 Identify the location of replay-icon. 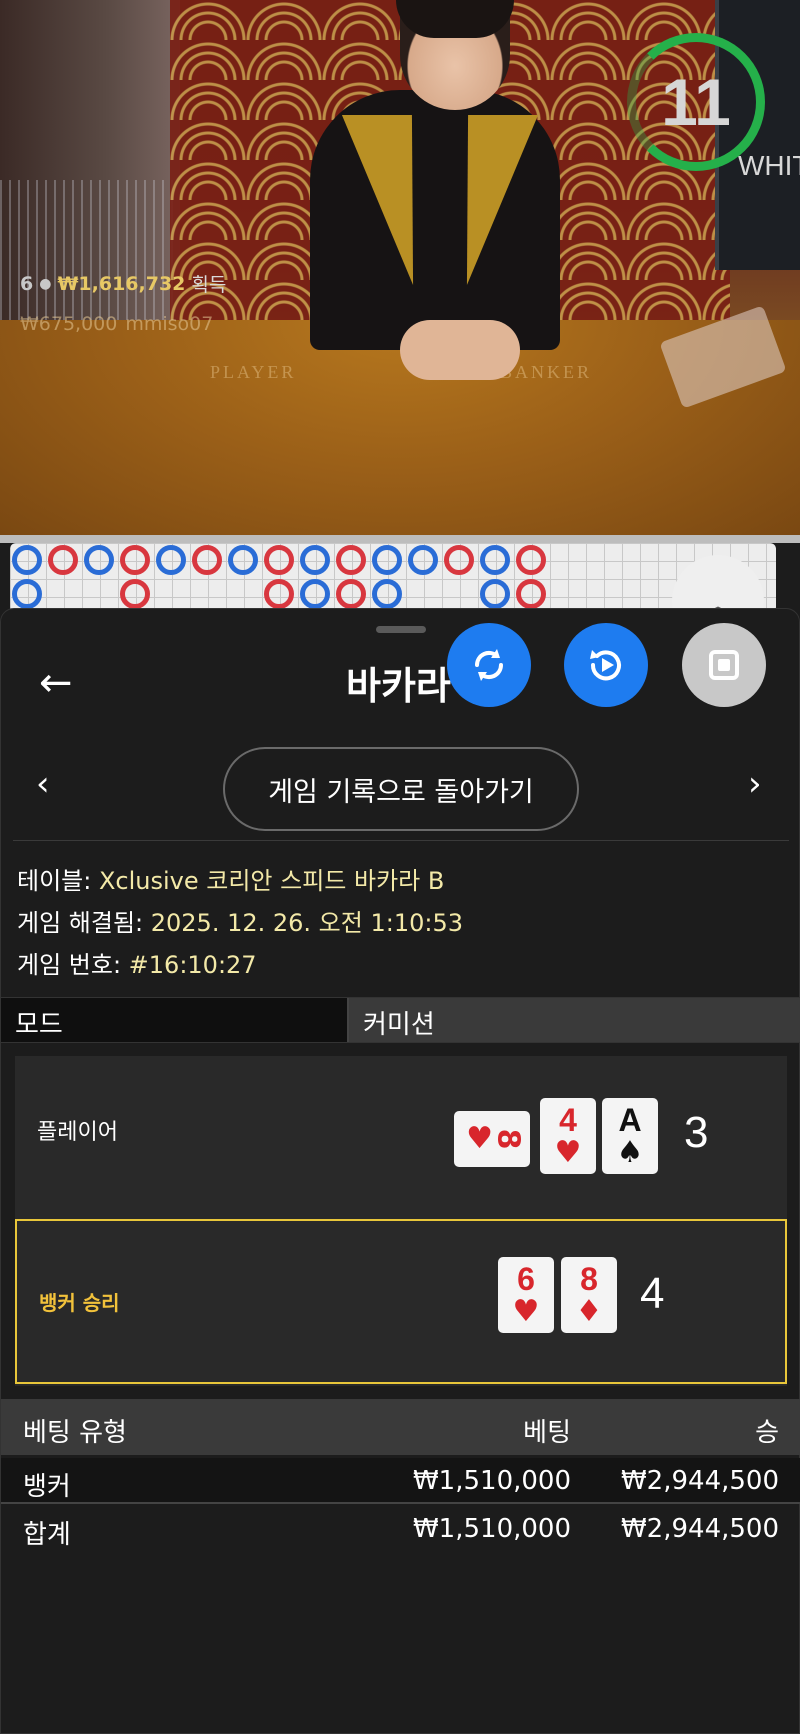
(605, 665).